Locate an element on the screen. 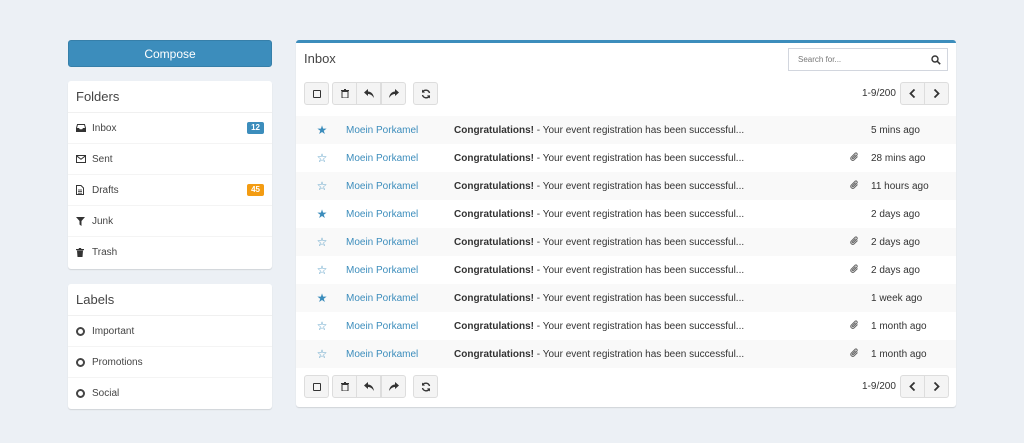 The image size is (1024, 443). folder-item-sent: Sent is located at coordinates (170, 159).